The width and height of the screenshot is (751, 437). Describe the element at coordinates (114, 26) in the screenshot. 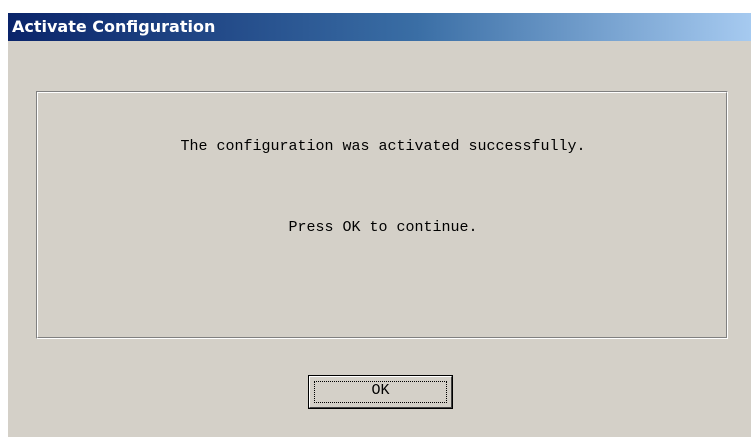

I see `window-title: Activate Configuration` at that location.